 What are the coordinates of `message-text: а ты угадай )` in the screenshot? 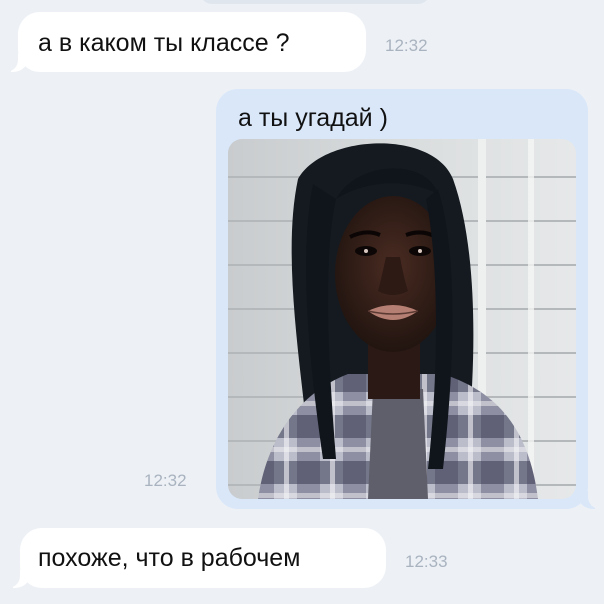 It's located at (313, 118).